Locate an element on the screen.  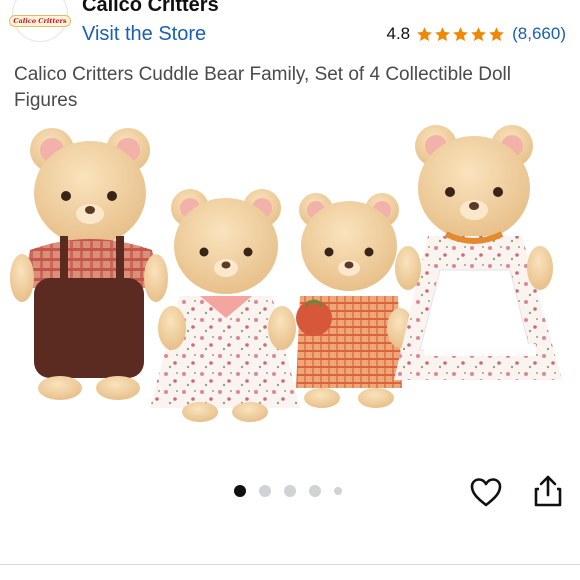
heart-icon is located at coordinates (486, 492).